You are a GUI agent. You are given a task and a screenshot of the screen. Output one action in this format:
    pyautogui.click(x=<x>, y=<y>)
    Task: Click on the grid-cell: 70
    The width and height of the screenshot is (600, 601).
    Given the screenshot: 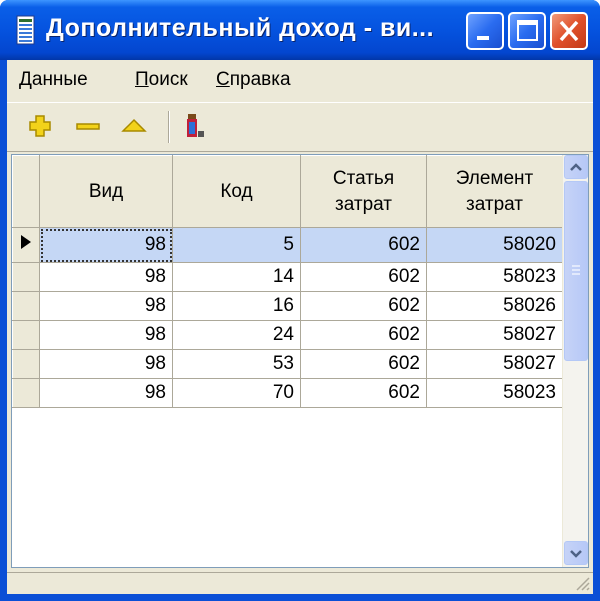 What is the action you would take?
    pyautogui.click(x=236, y=393)
    